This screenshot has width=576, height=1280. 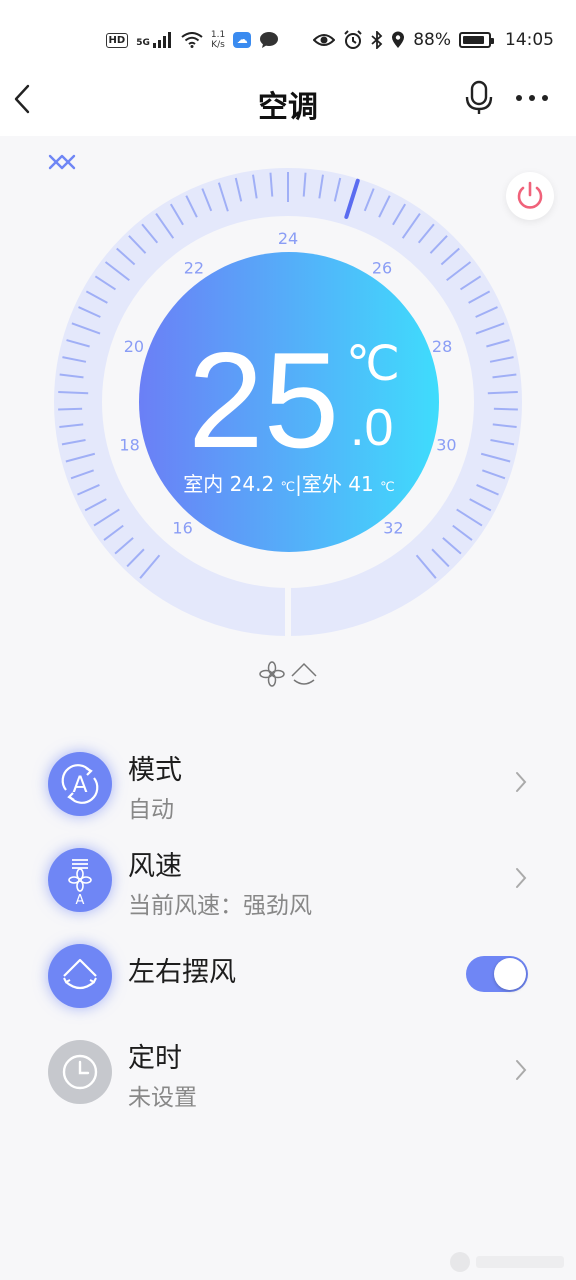 I want to click on clock-icon, so click(x=80, y=1072).